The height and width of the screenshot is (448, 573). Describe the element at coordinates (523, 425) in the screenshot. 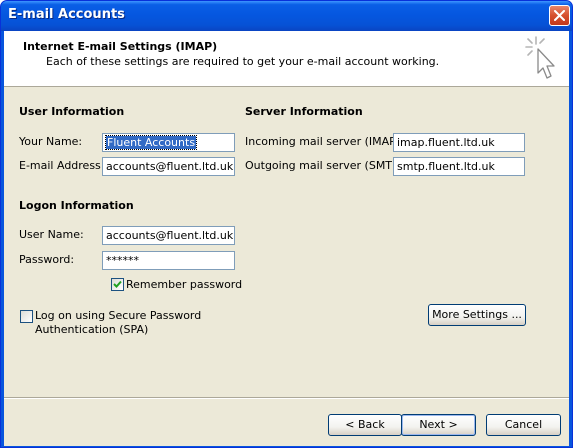

I see `cancel-button: Cancel` at that location.